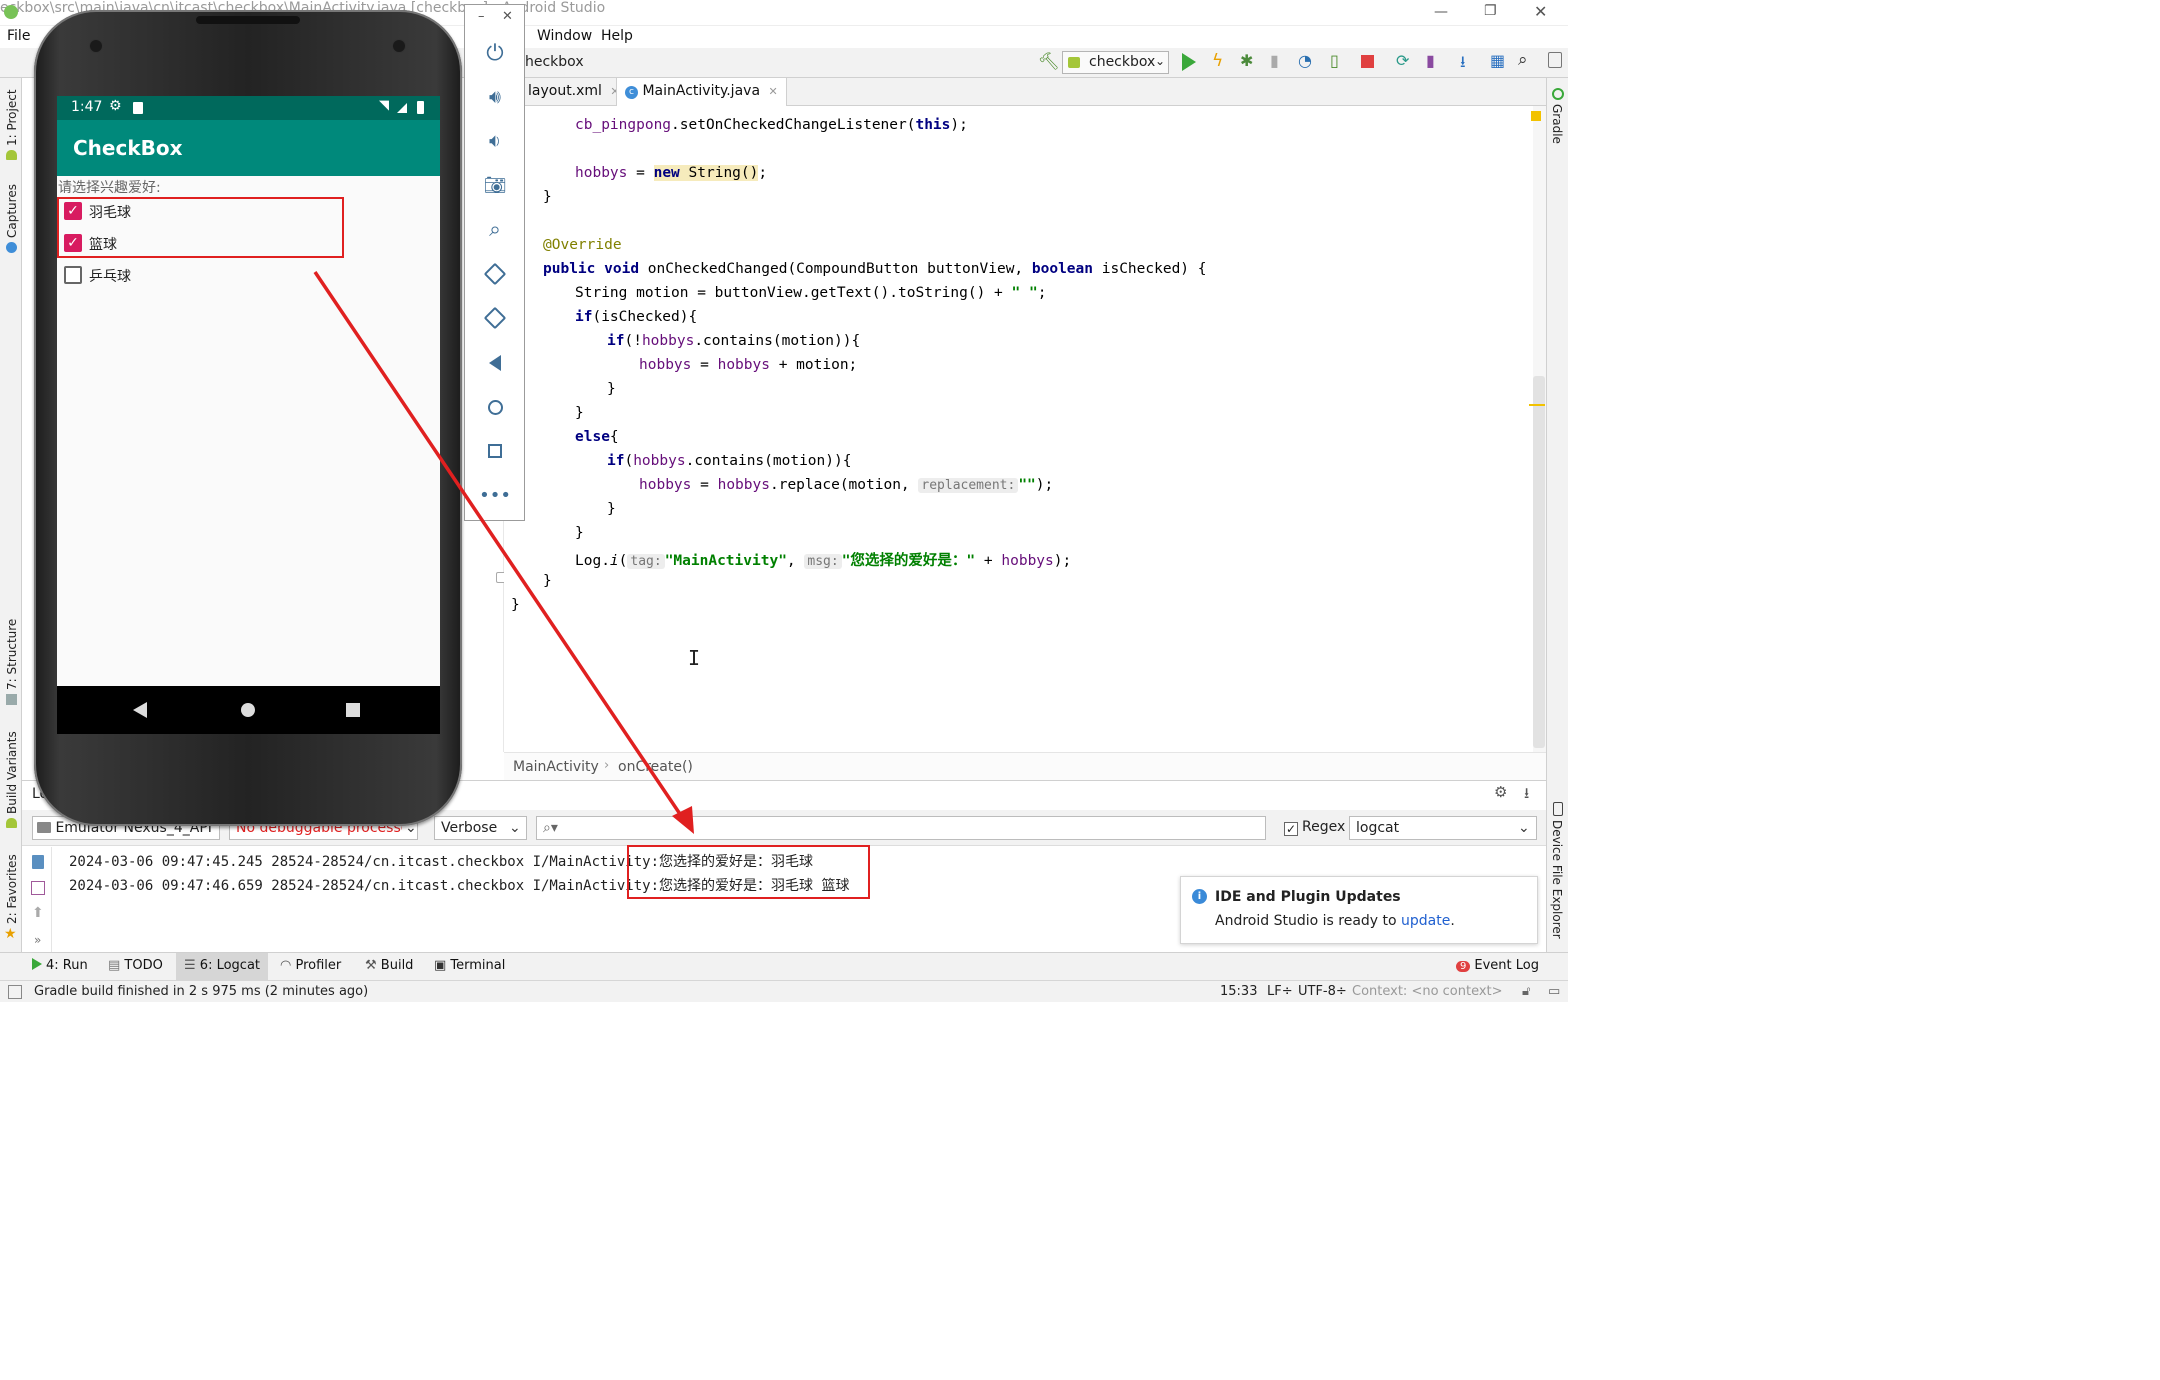 The image size is (2160, 1380). Describe the element at coordinates (1049, 62) in the screenshot. I see `hammer-icon: 🔨︎` at that location.